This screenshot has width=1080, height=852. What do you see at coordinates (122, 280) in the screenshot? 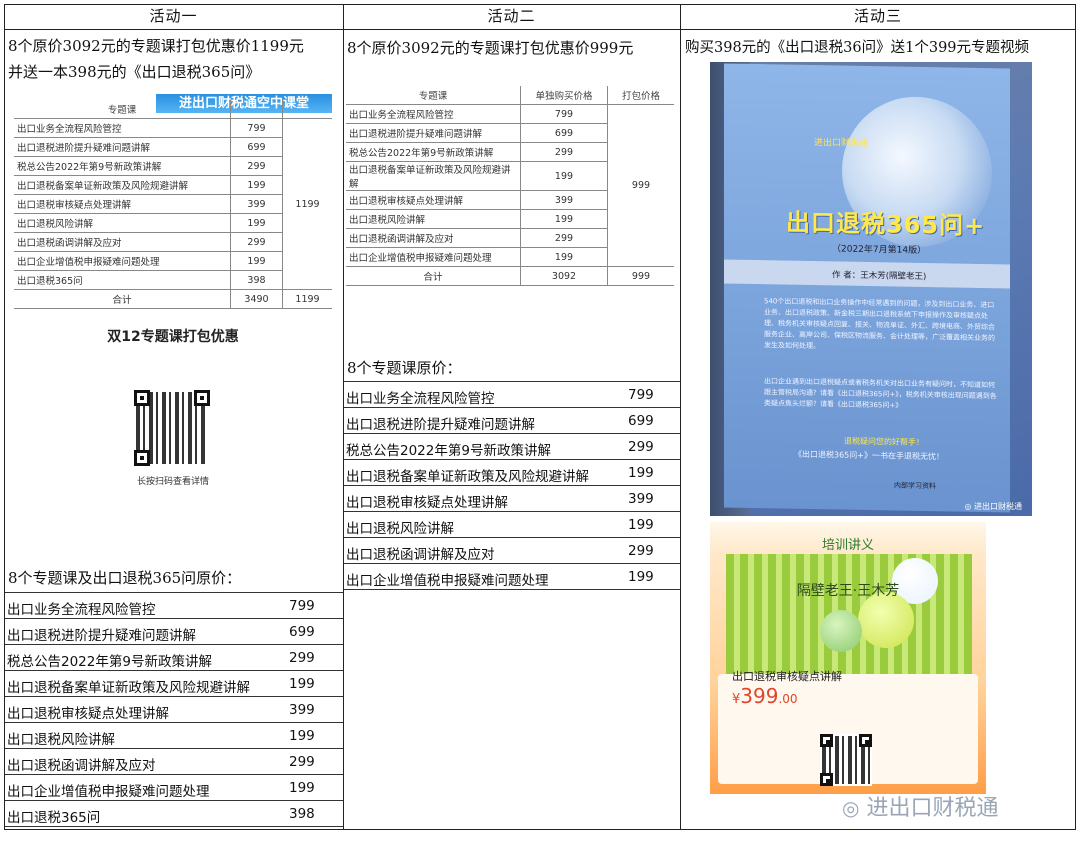
I see `course-name: 出口退税365问` at bounding box center [122, 280].